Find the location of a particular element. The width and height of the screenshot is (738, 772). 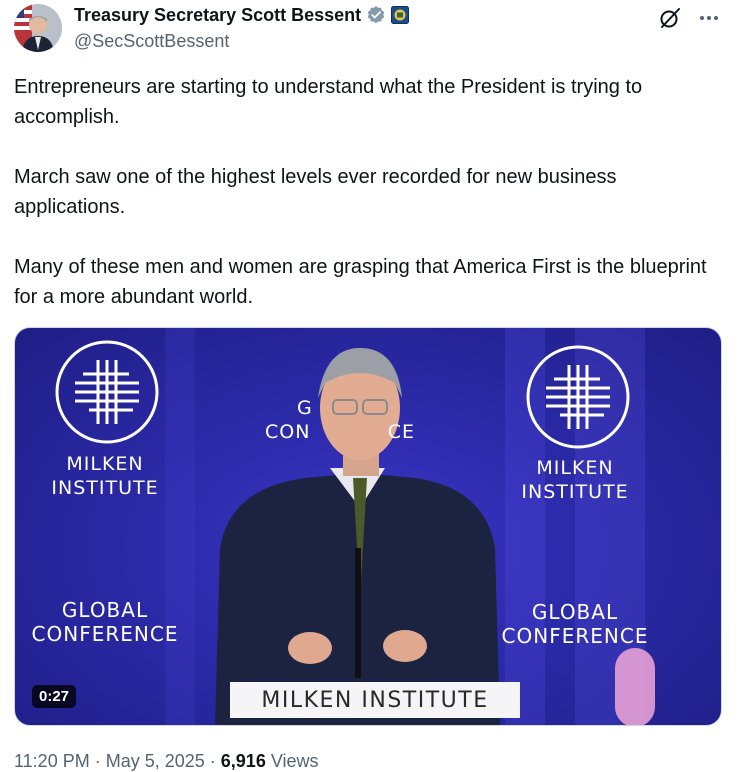

author-display-name: Treasury Secretary Scott Bessent is located at coordinates (217, 15).